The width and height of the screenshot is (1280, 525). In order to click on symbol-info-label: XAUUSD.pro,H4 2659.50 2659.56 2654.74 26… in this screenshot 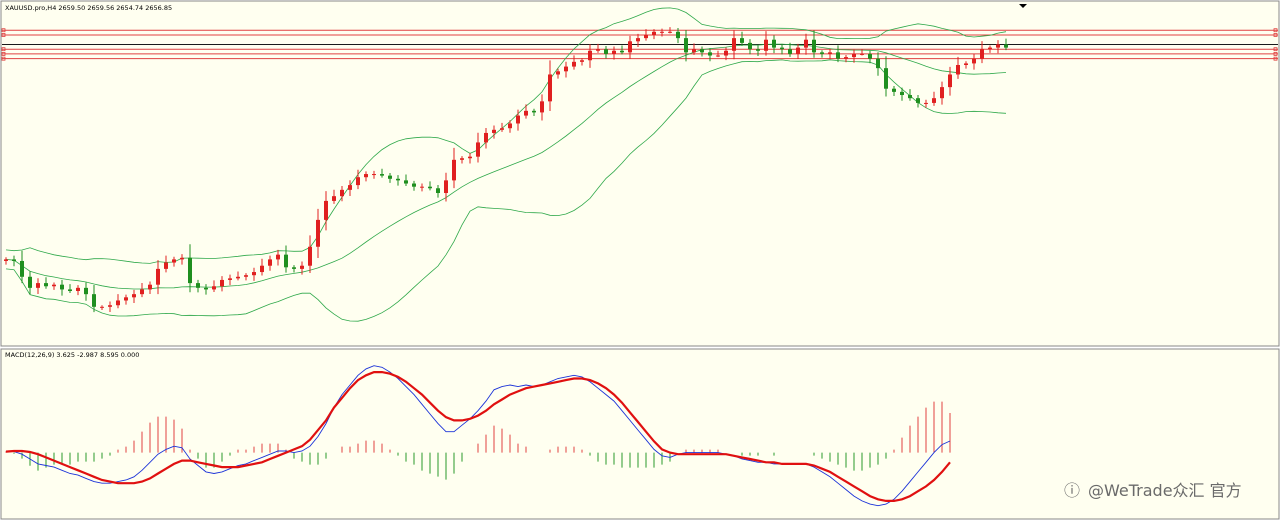, I will do `click(88, 8)`.